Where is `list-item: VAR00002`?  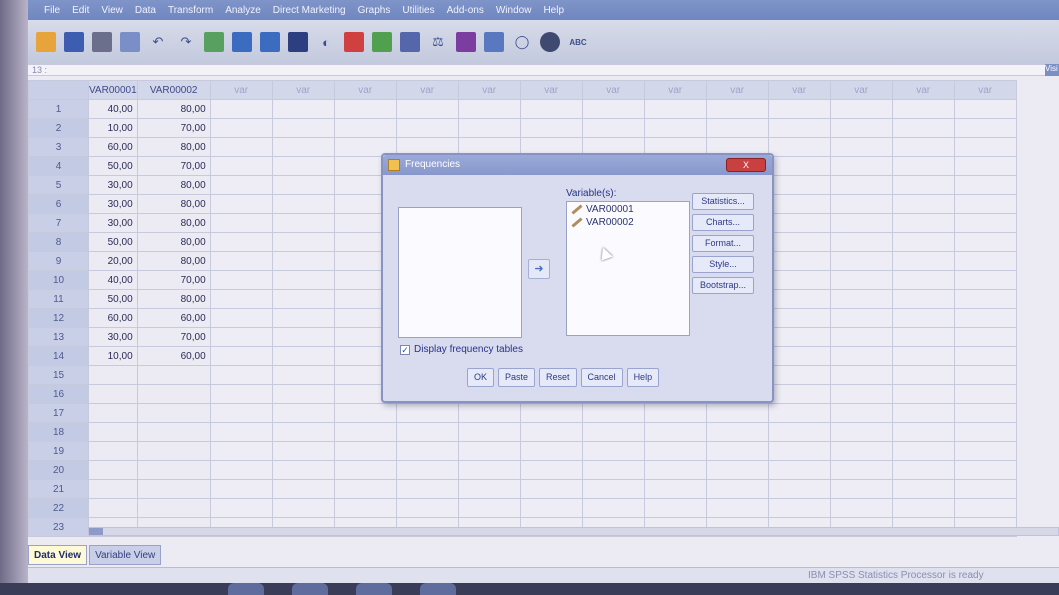 list-item: VAR00002 is located at coordinates (628, 221).